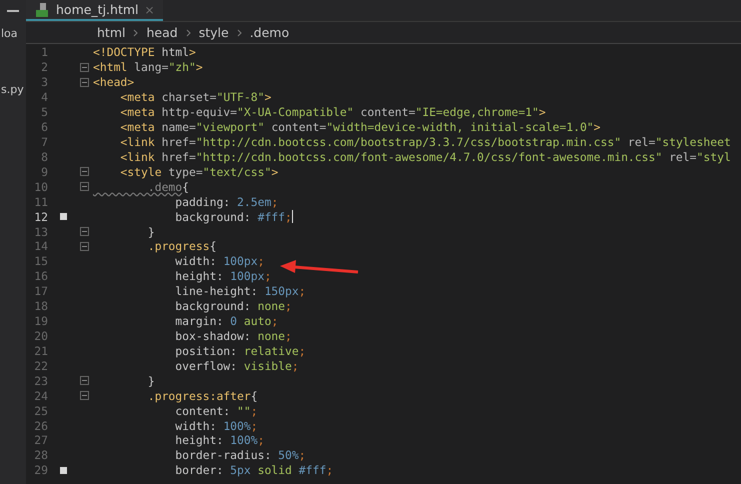  I want to click on line-number: 1, so click(44, 52).